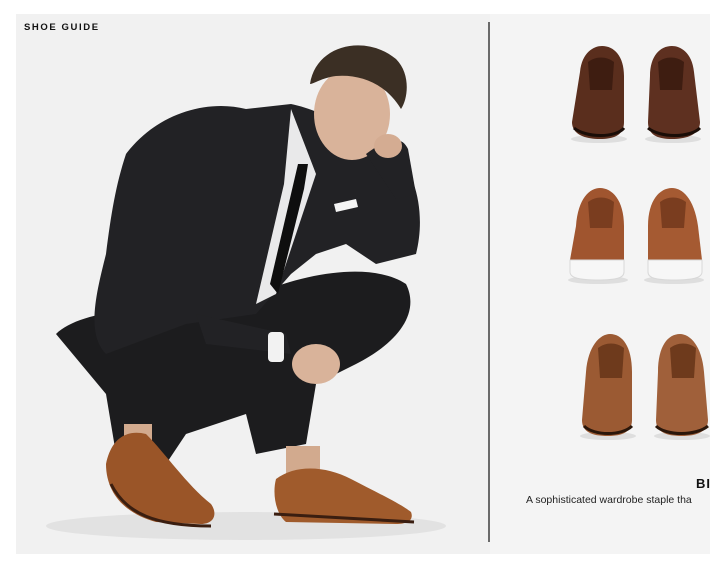 This screenshot has height=570, width=710. I want to click on product-caption-title: BI, so click(703, 483).